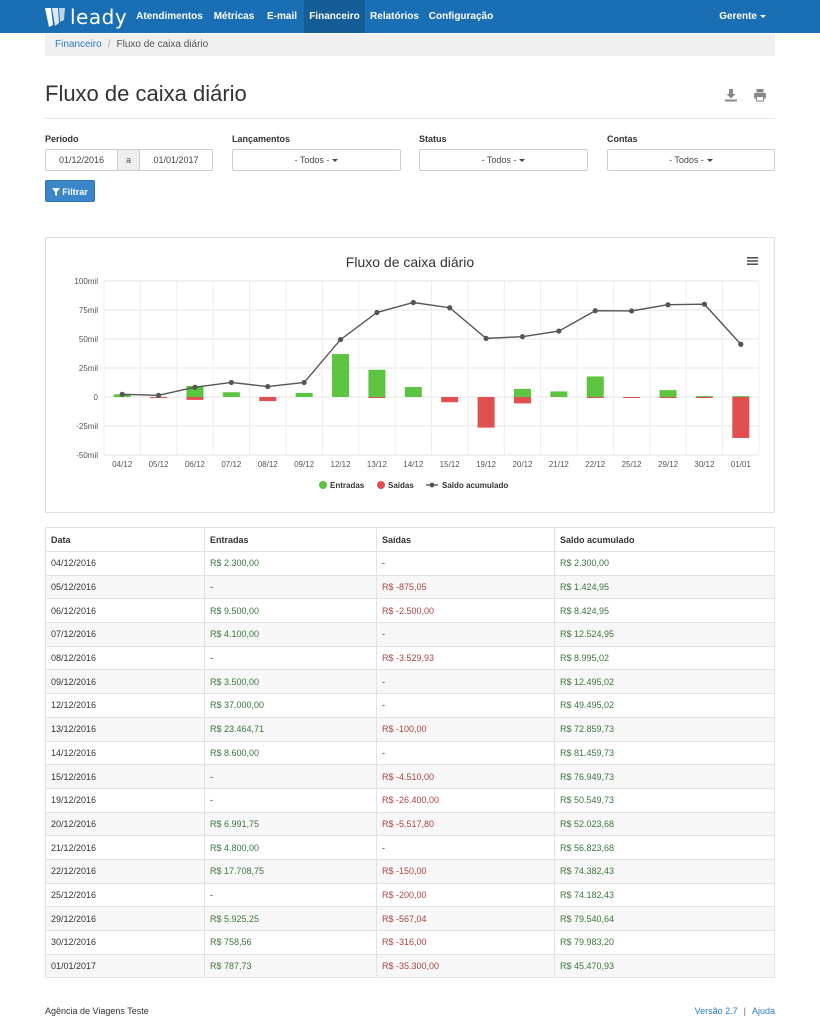 The width and height of the screenshot is (820, 1024). What do you see at coordinates (128, 160) in the screenshot?
I see `periodo-separator: a` at bounding box center [128, 160].